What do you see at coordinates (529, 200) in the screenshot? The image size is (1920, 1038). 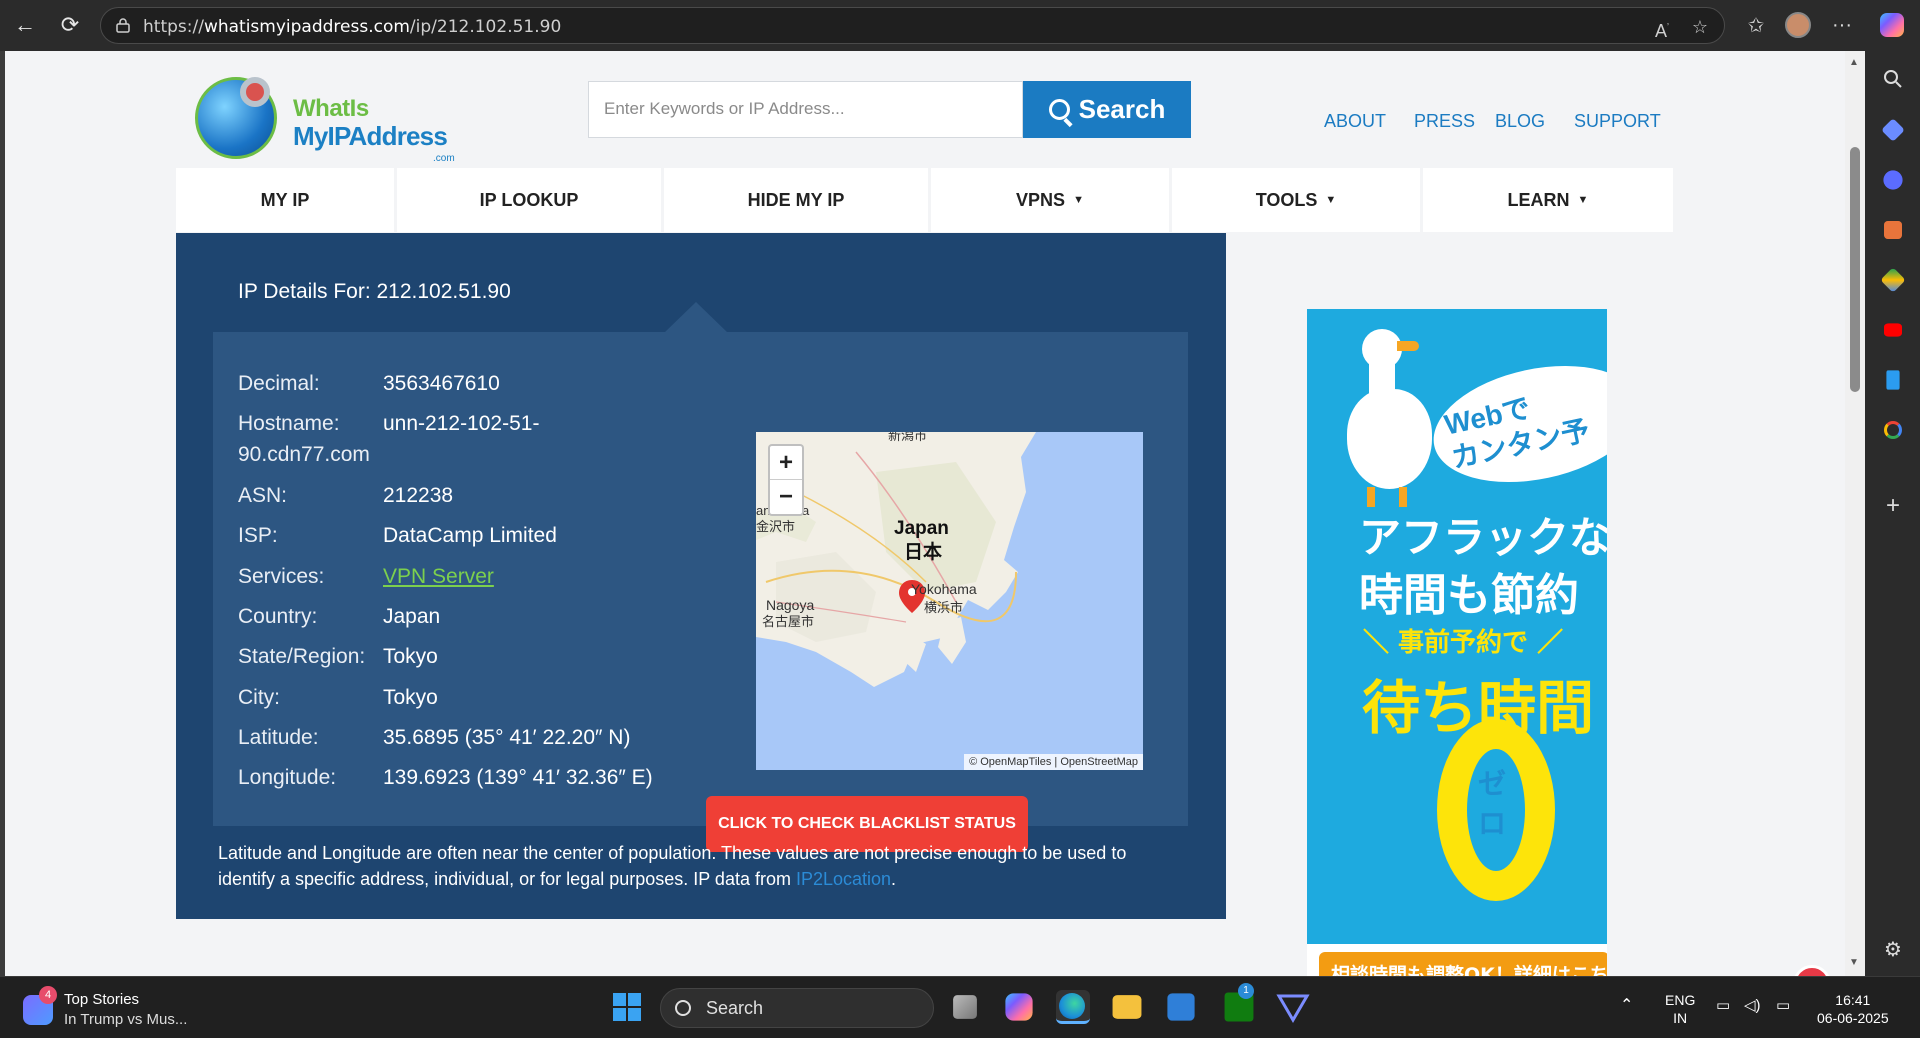 I see `nav-ip-lookup: IP LOOKUP` at bounding box center [529, 200].